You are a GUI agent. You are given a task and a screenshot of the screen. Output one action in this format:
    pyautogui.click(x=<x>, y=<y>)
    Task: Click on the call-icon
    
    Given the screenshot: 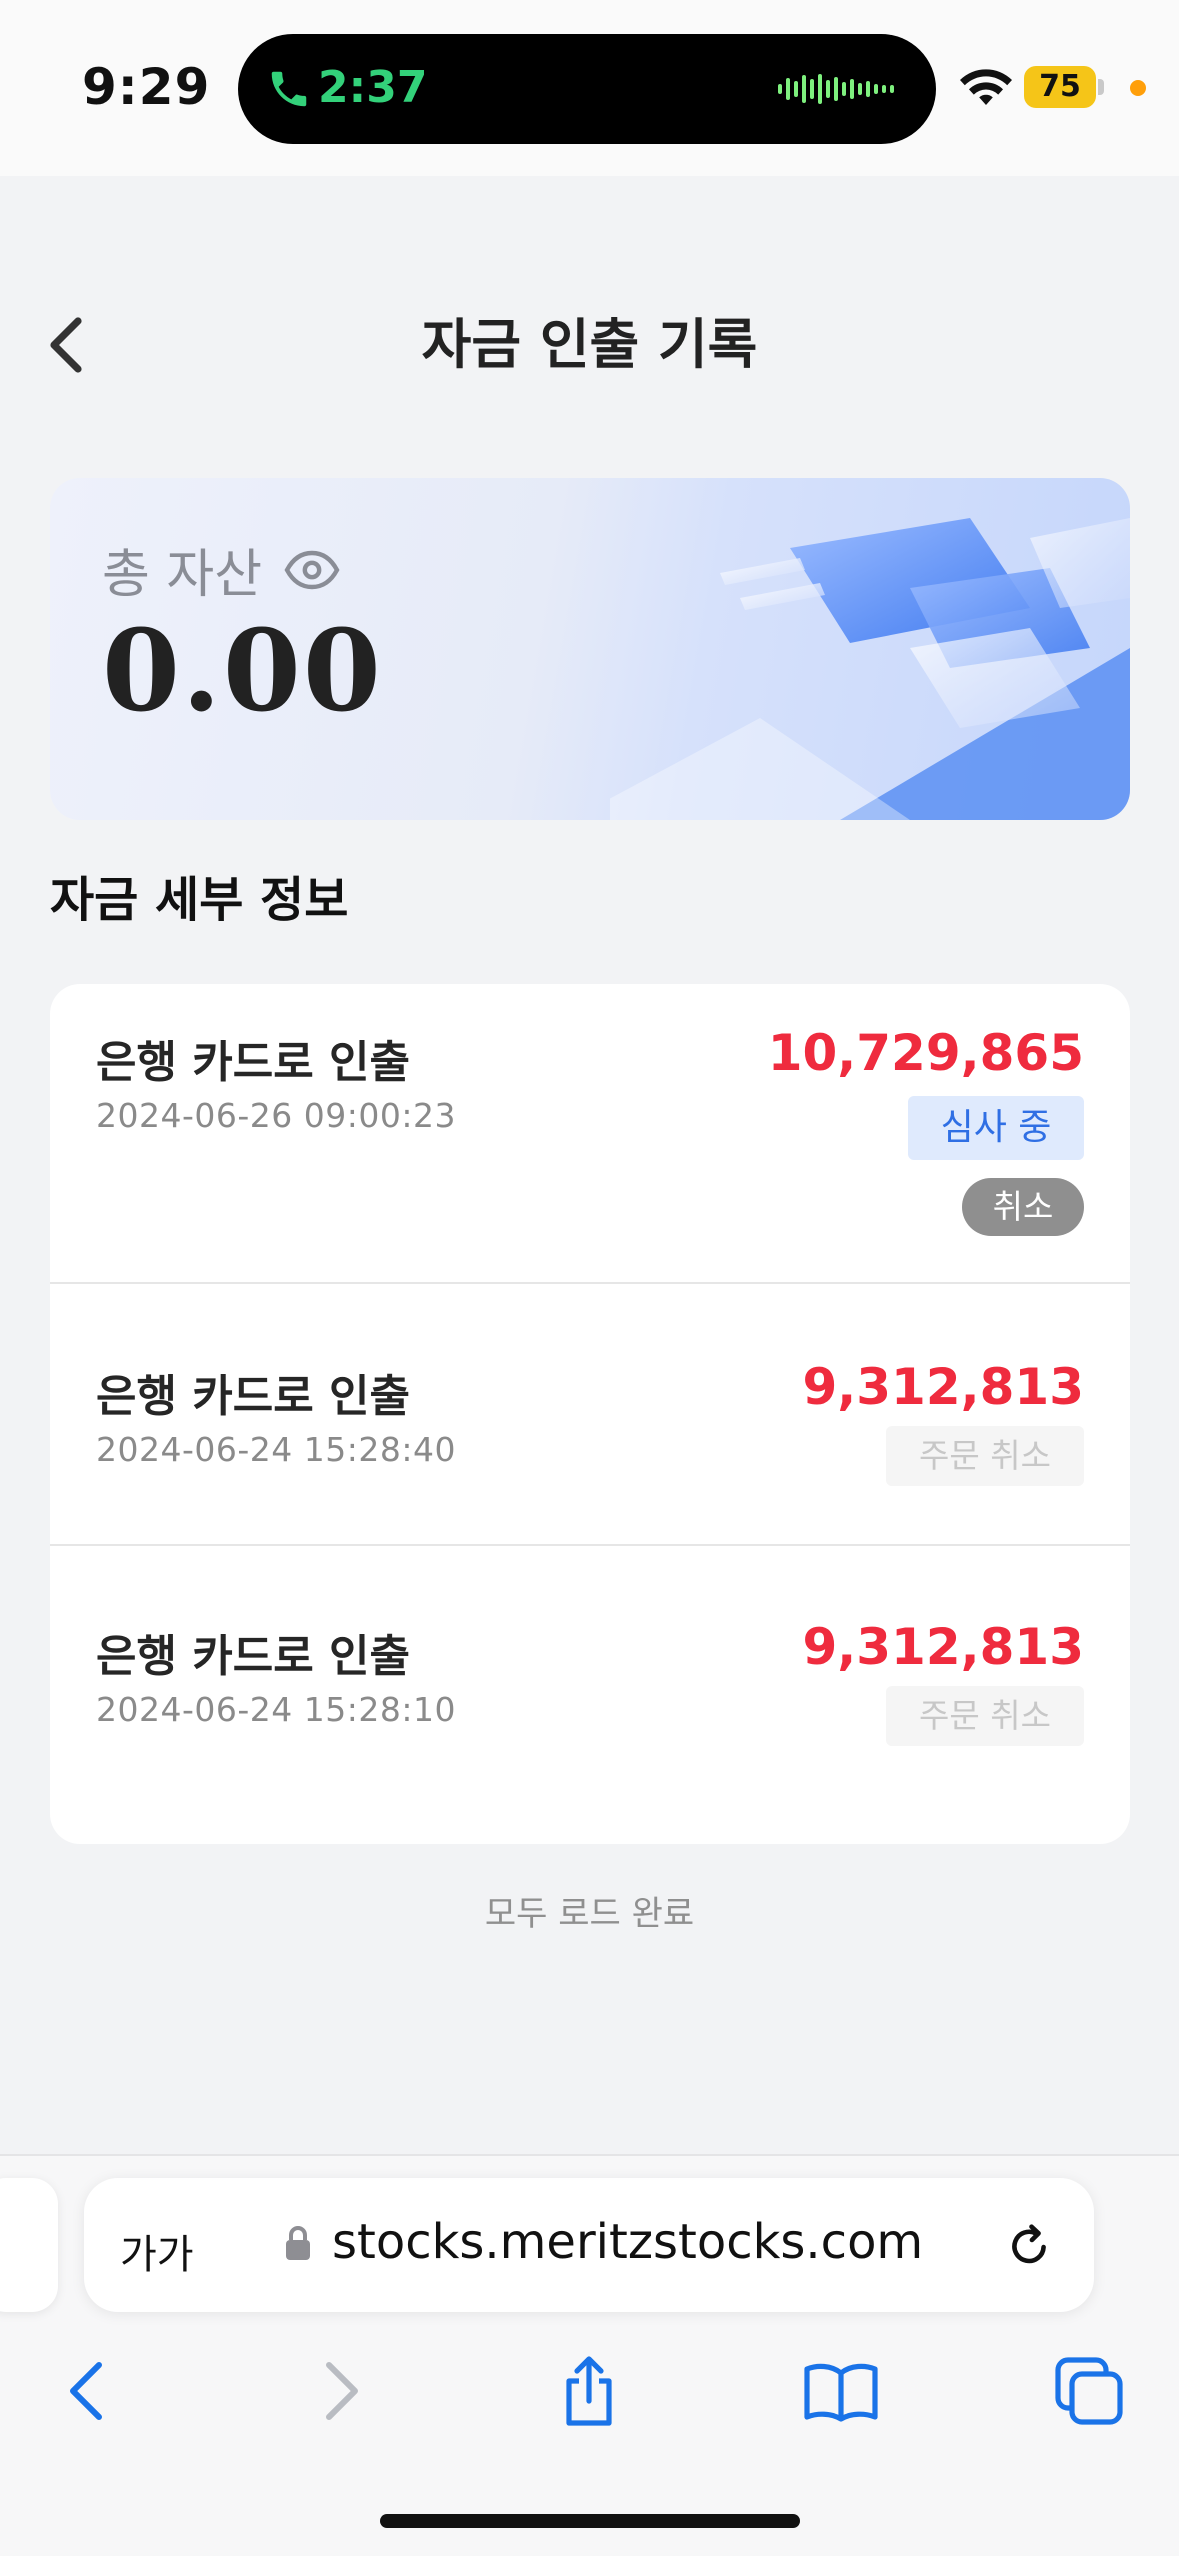 What is the action you would take?
    pyautogui.click(x=289, y=89)
    